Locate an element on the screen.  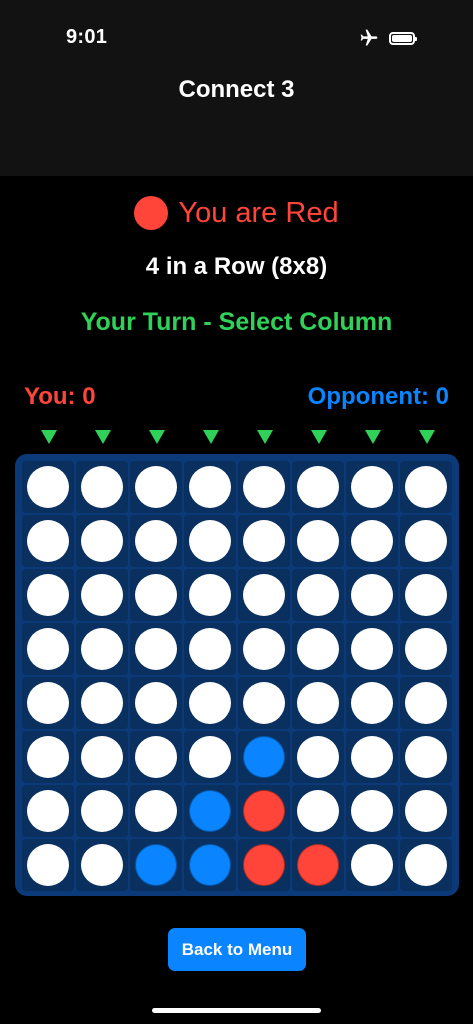
battery-icon is located at coordinates (403, 38).